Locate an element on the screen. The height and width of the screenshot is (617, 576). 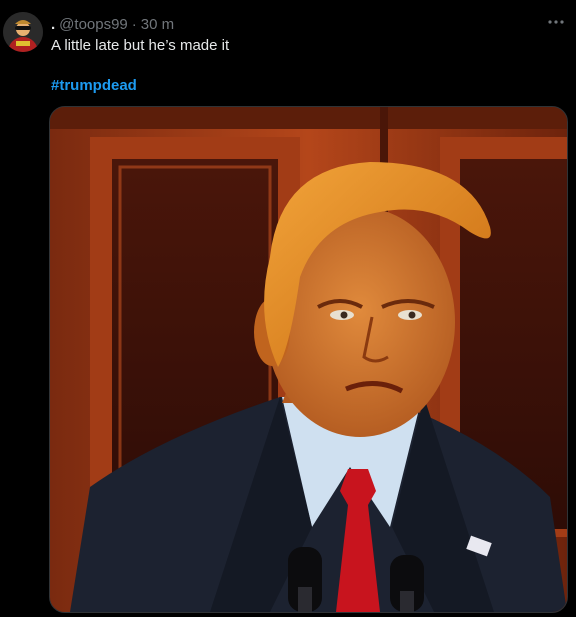
user-handle: @toops99 is located at coordinates (93, 24).